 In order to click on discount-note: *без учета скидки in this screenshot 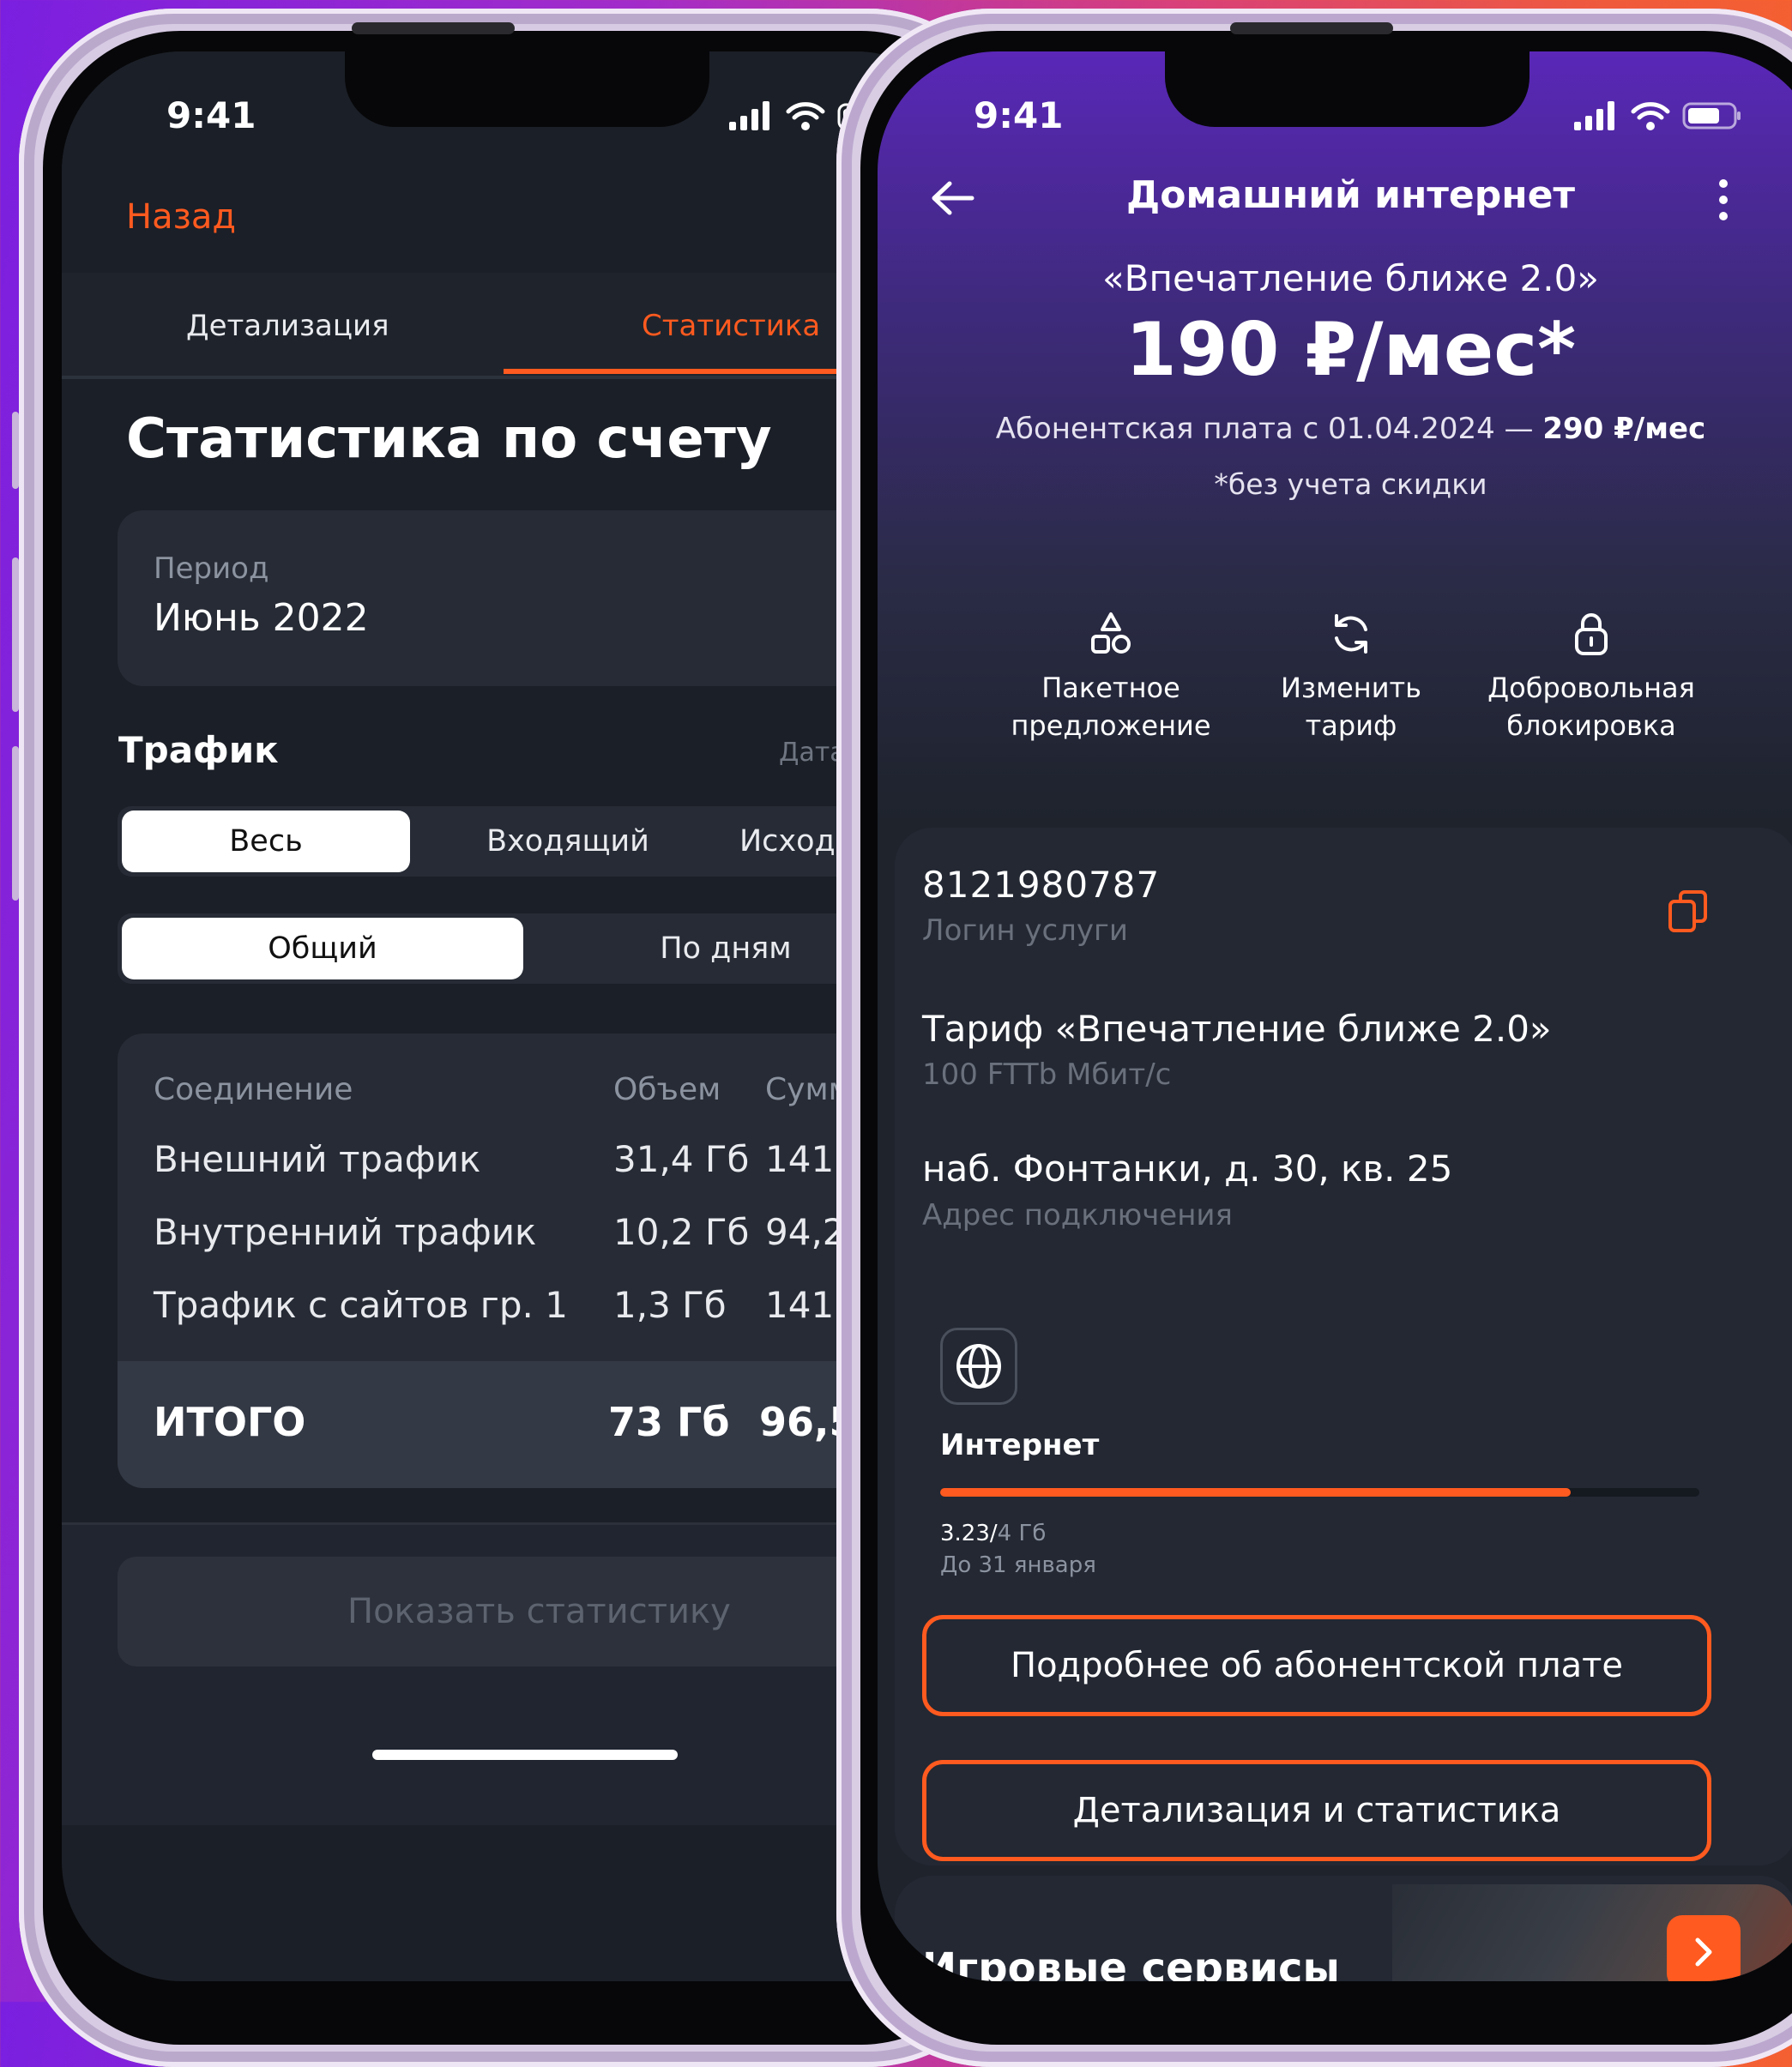, I will do `click(1350, 484)`.